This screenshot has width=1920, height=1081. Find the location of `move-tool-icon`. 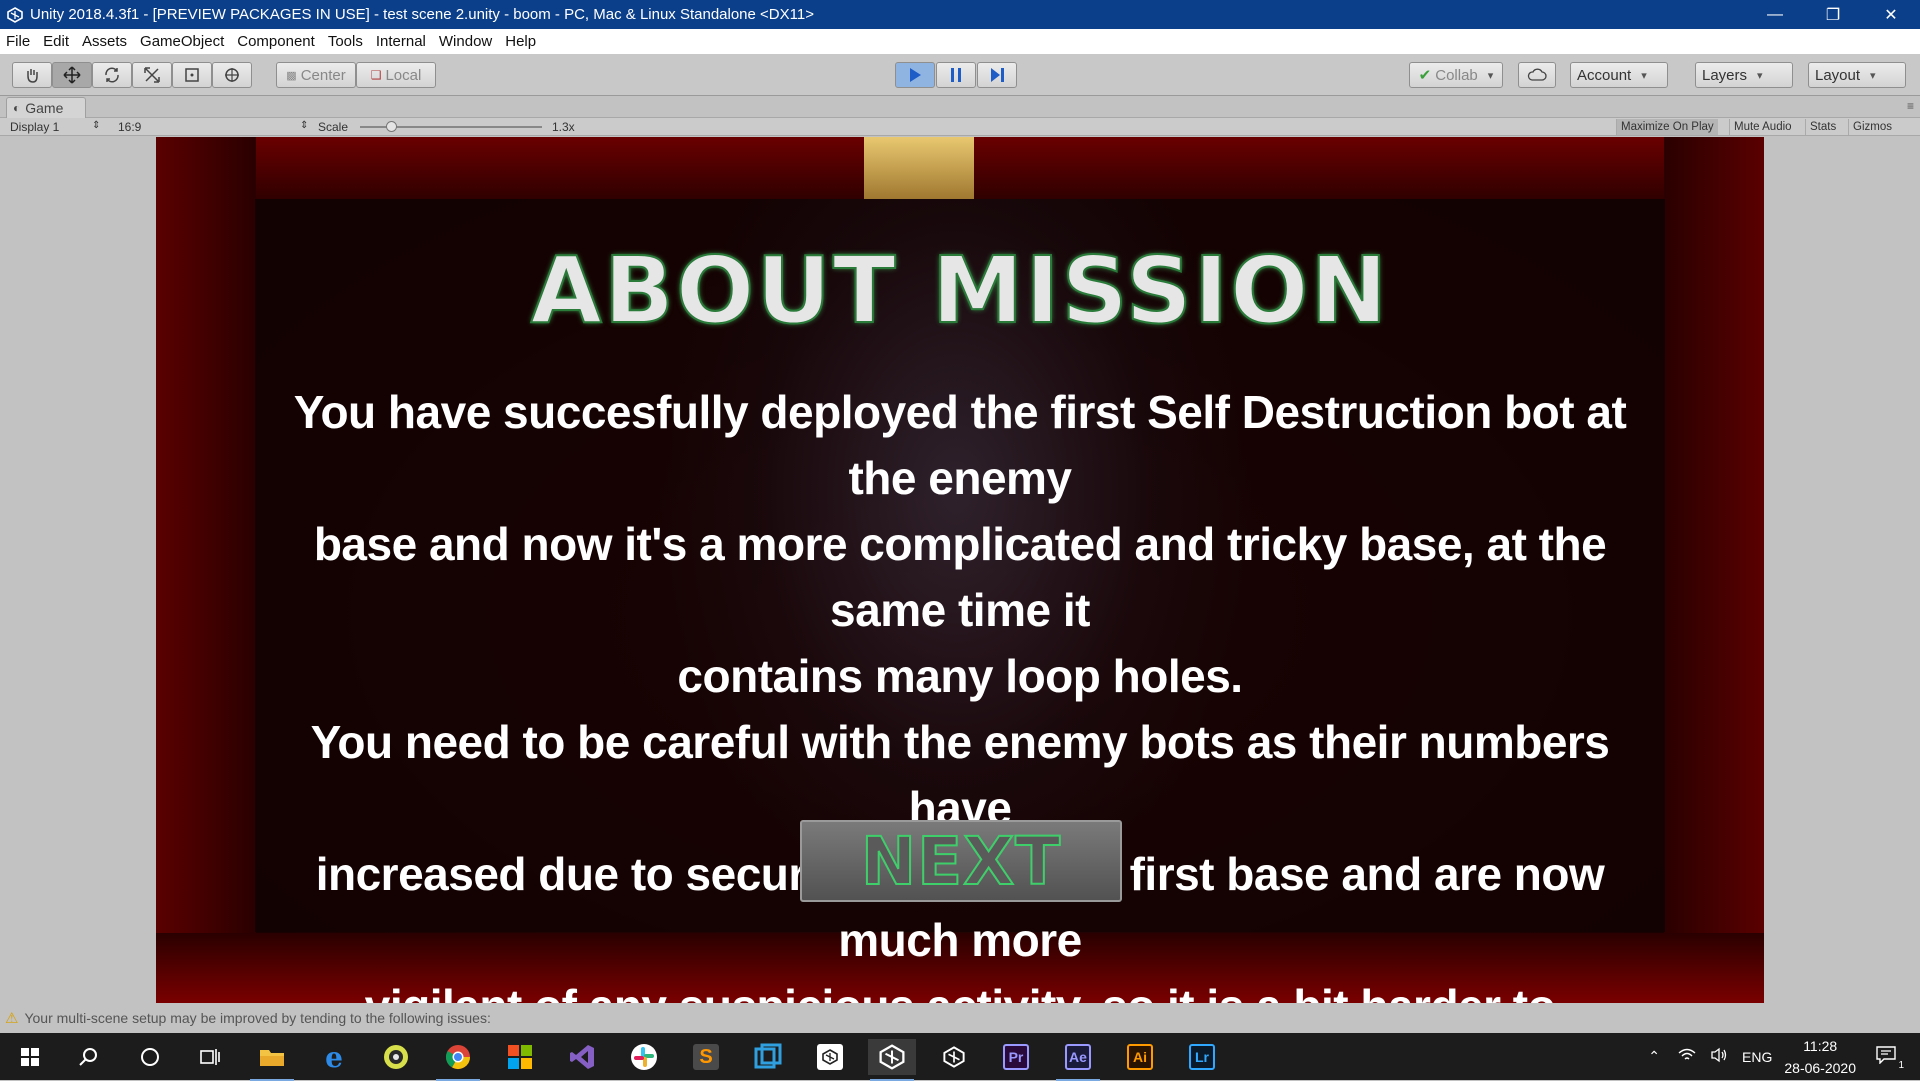

move-tool-icon is located at coordinates (72, 75).